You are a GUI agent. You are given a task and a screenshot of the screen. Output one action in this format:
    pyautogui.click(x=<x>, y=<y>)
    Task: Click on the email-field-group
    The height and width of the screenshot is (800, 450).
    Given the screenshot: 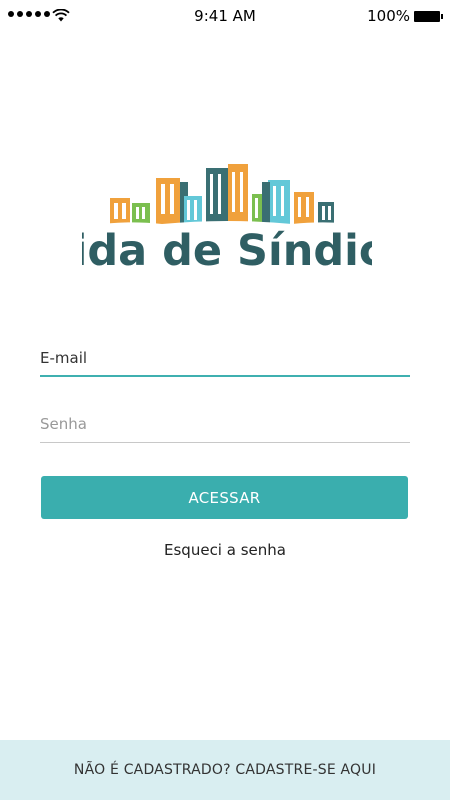 What is the action you would take?
    pyautogui.click(x=225, y=362)
    